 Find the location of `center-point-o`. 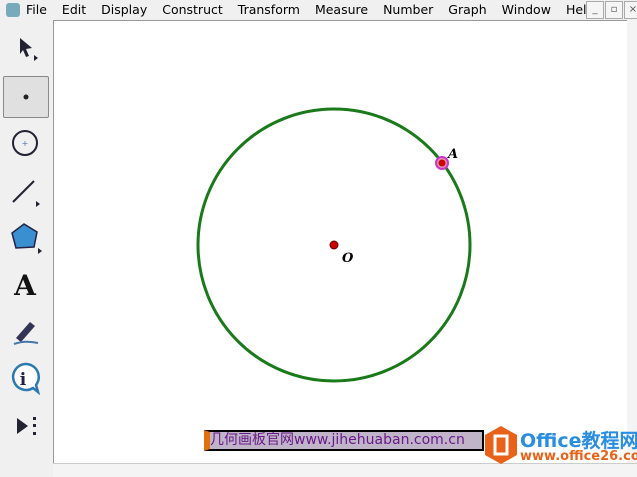

center-point-o is located at coordinates (334, 245).